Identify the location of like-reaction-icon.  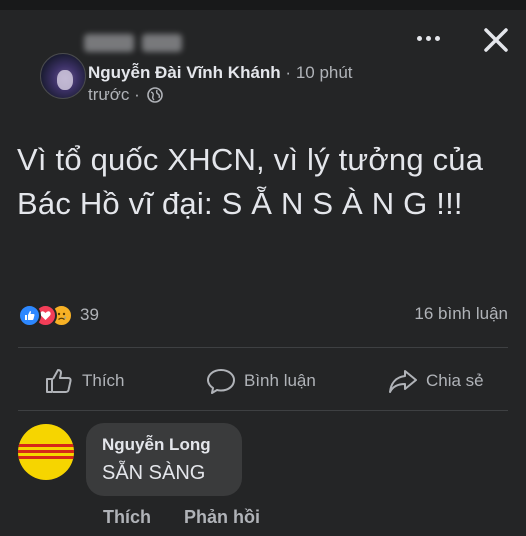
(29, 315).